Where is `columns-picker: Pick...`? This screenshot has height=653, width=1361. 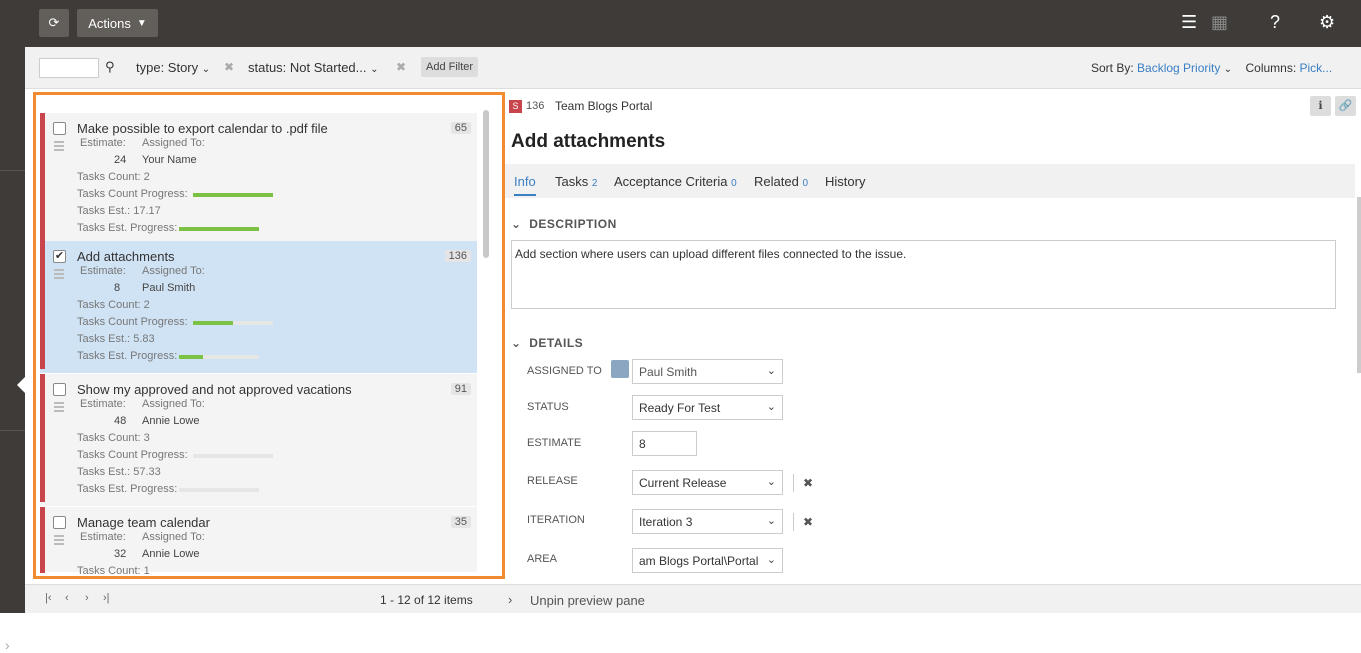 columns-picker: Pick... is located at coordinates (1316, 68).